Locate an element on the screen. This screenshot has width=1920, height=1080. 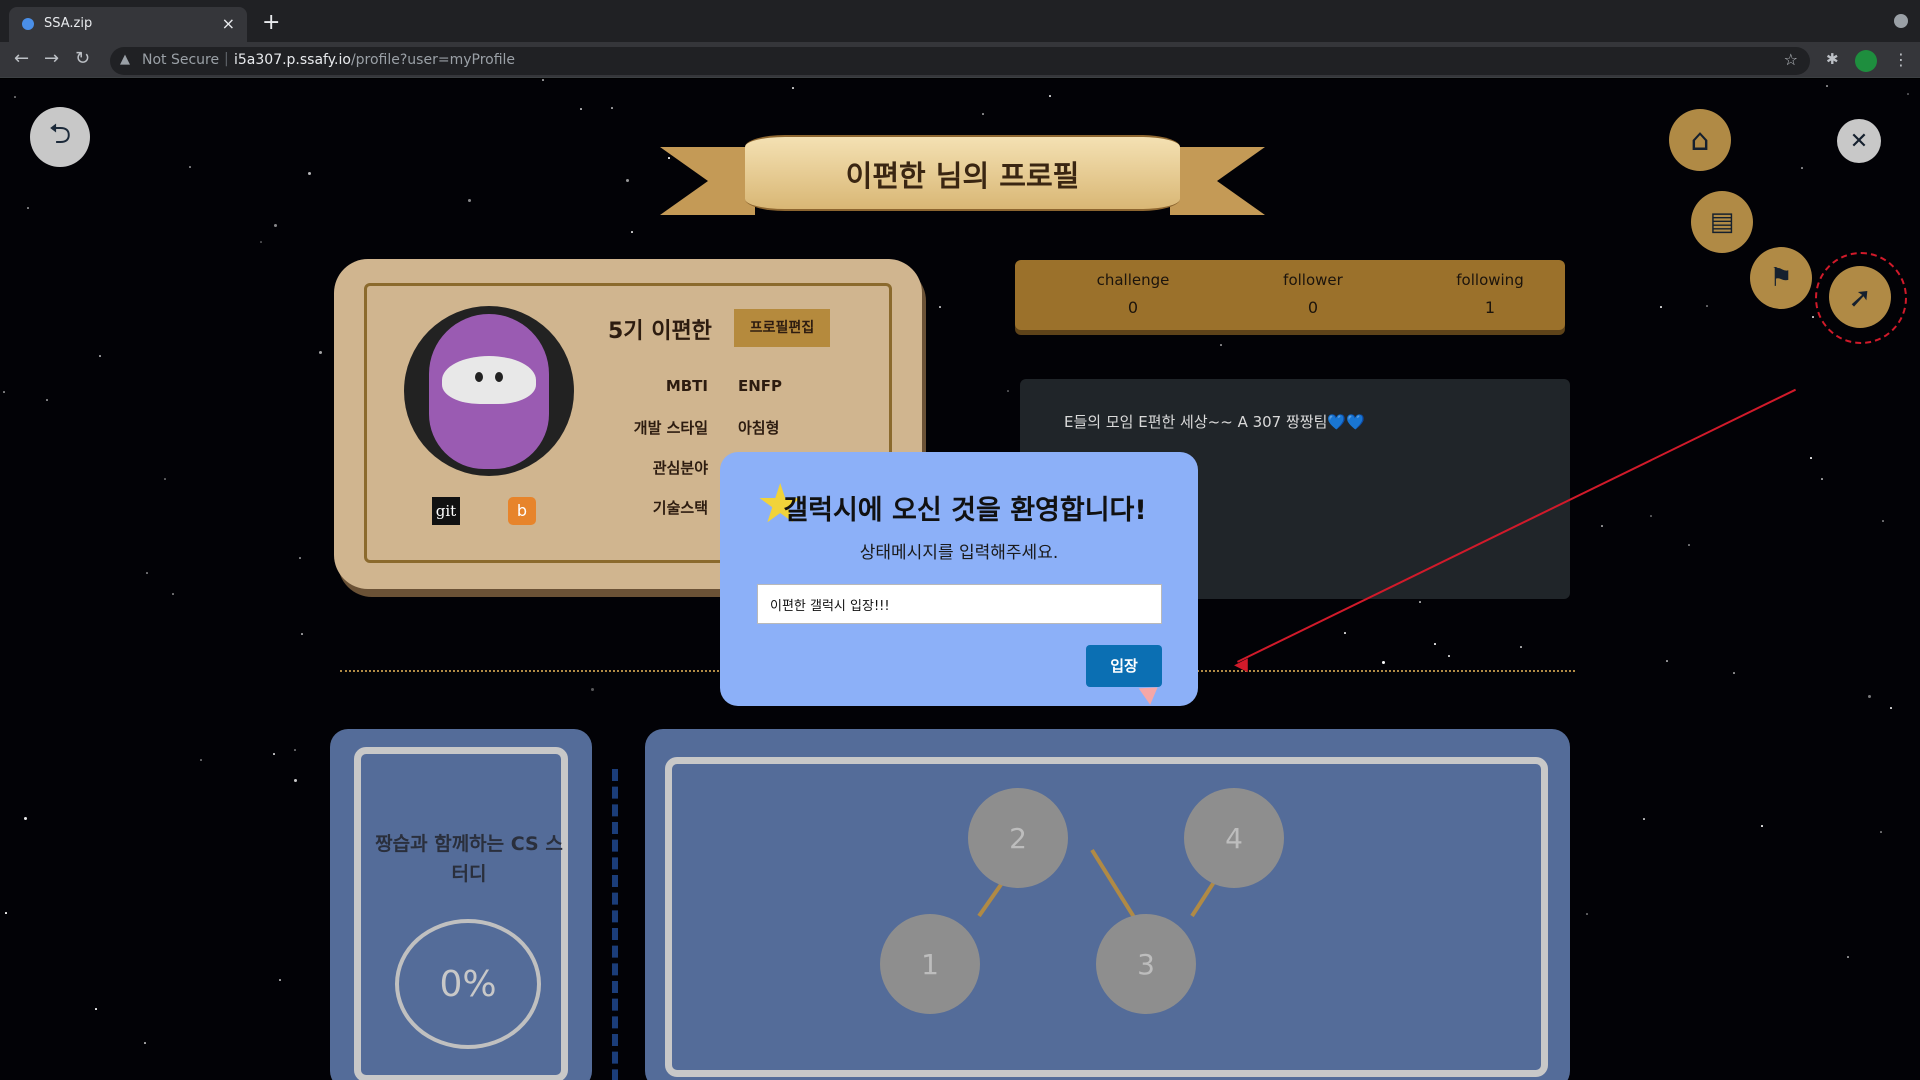
edit-profile-button: 프로필편집 is located at coordinates (782, 328).